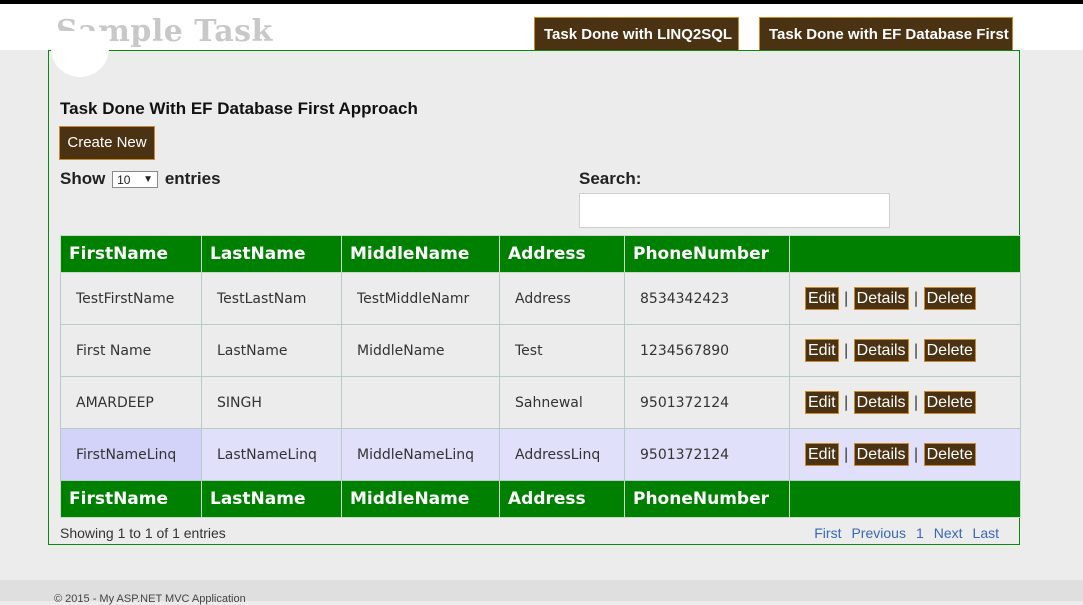 This screenshot has width=1083, height=605. I want to click on cell-lastname: SINGH, so click(271, 402).